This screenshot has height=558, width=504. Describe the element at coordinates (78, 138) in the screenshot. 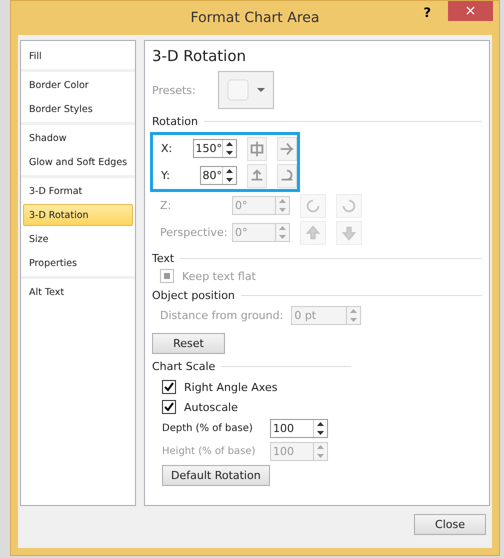

I see `category-item: Shadow` at that location.